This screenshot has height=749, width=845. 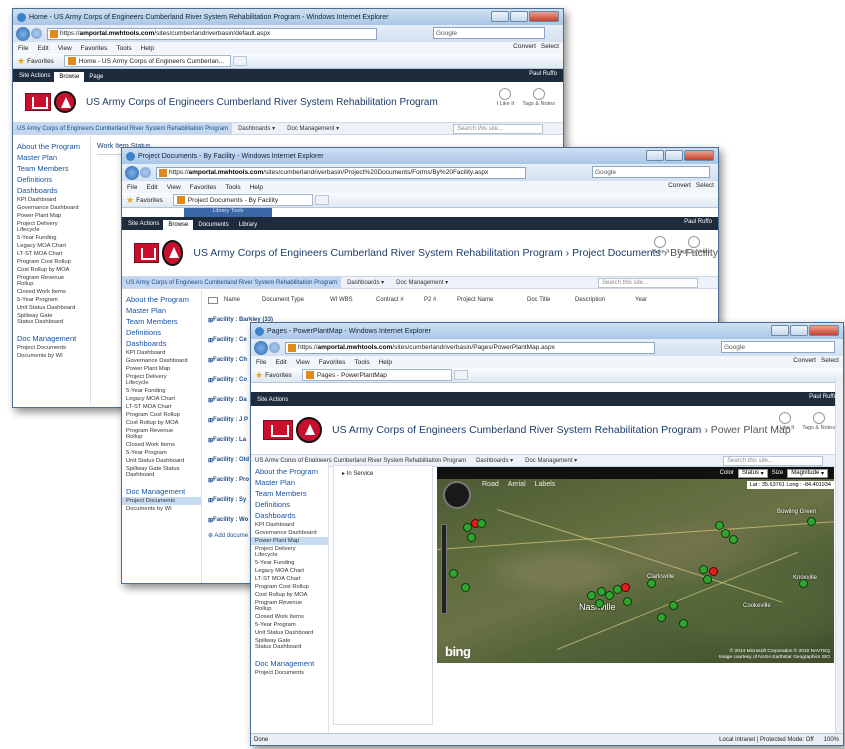 What do you see at coordinates (361, 362) in the screenshot?
I see `menu-tools: Tools` at bounding box center [361, 362].